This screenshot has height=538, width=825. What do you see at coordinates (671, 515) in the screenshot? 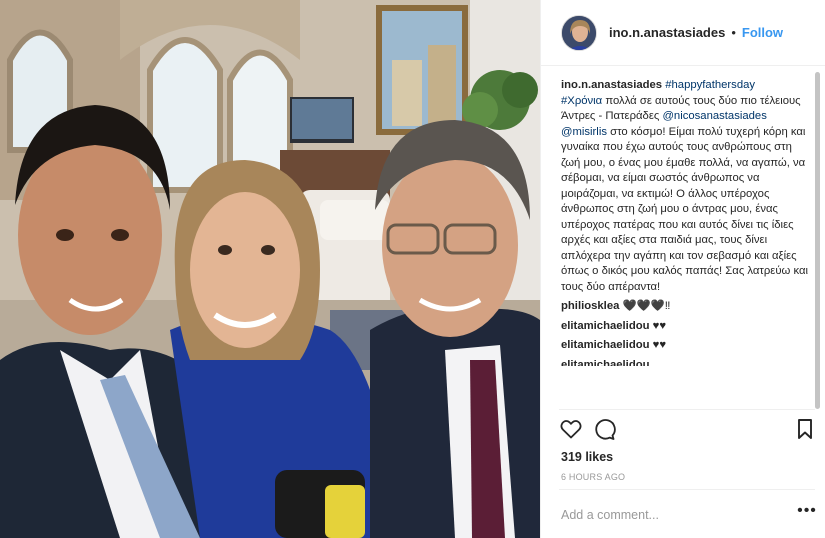
I see `add-comment-input` at bounding box center [671, 515].